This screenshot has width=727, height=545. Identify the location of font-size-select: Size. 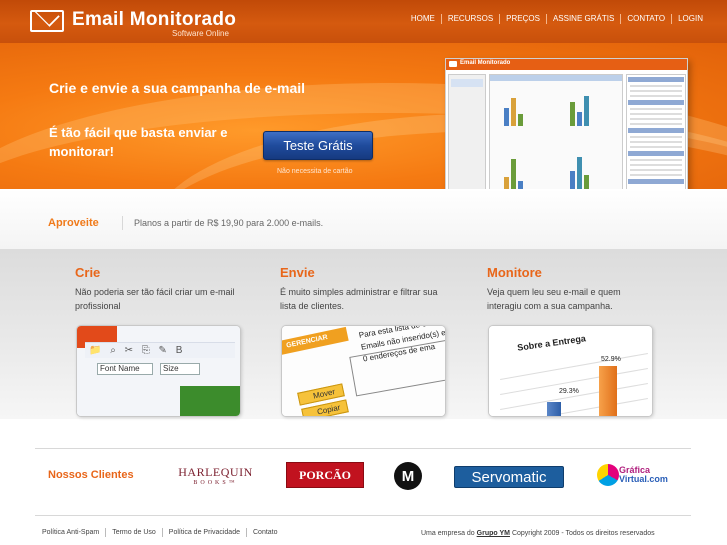
(180, 369).